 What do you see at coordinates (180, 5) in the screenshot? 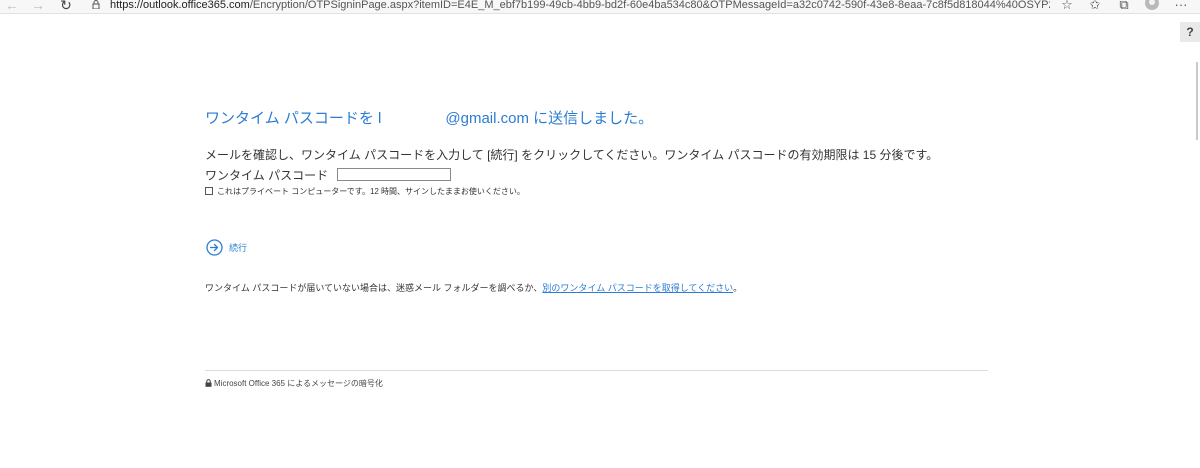
I see `url-domain: https://outlook.office365.com` at bounding box center [180, 5].